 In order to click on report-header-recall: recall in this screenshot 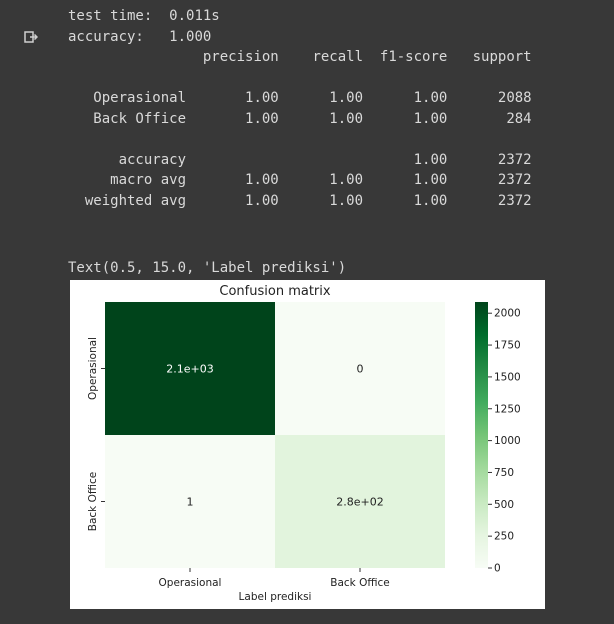, I will do `click(321, 57)`.